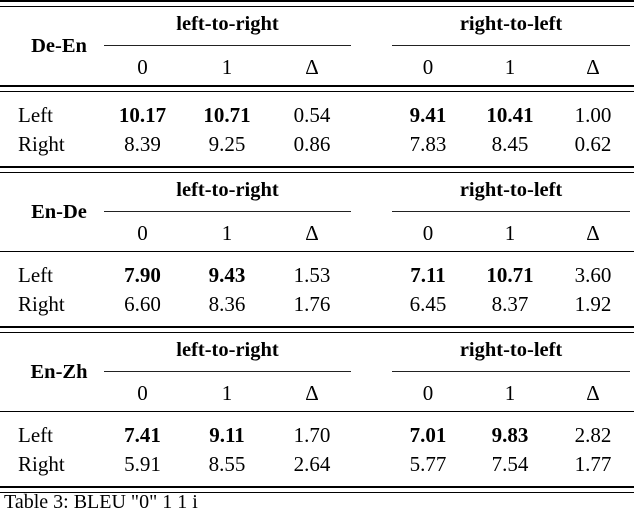 The image size is (634, 515). Describe the element at coordinates (142, 435) in the screenshot. I see `cell-left-0: 7.41` at that location.